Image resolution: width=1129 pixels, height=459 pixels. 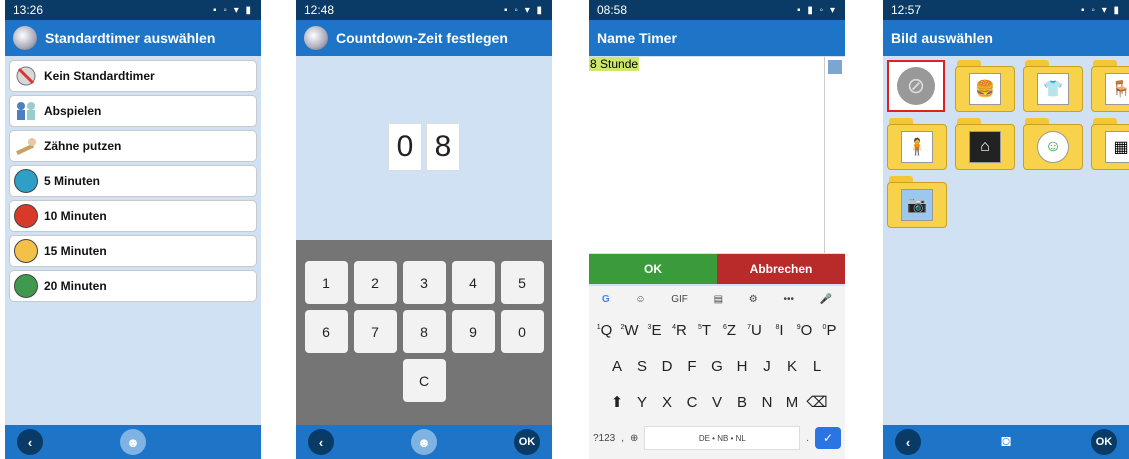 I want to click on comma-key: ,, so click(x=622, y=438).